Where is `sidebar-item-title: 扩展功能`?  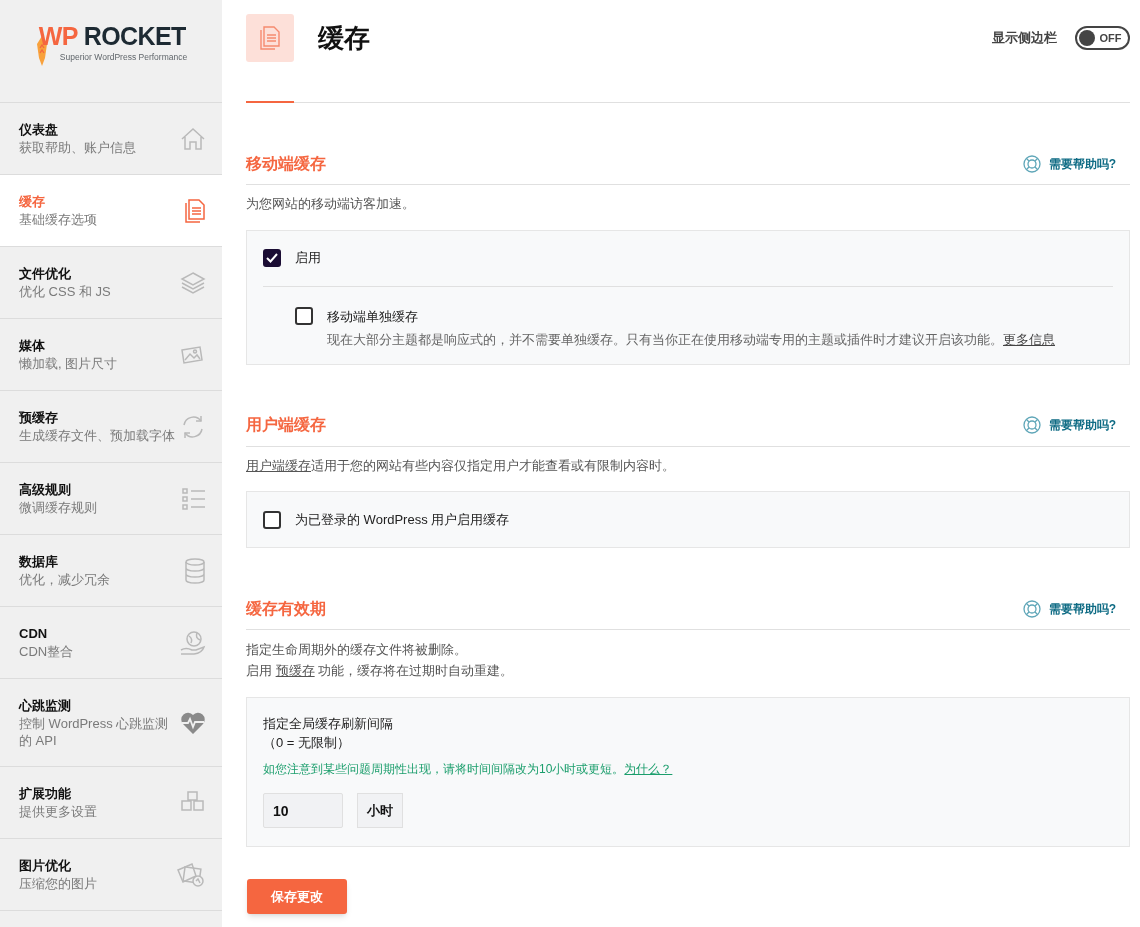 sidebar-item-title: 扩展功能 is located at coordinates (45, 794).